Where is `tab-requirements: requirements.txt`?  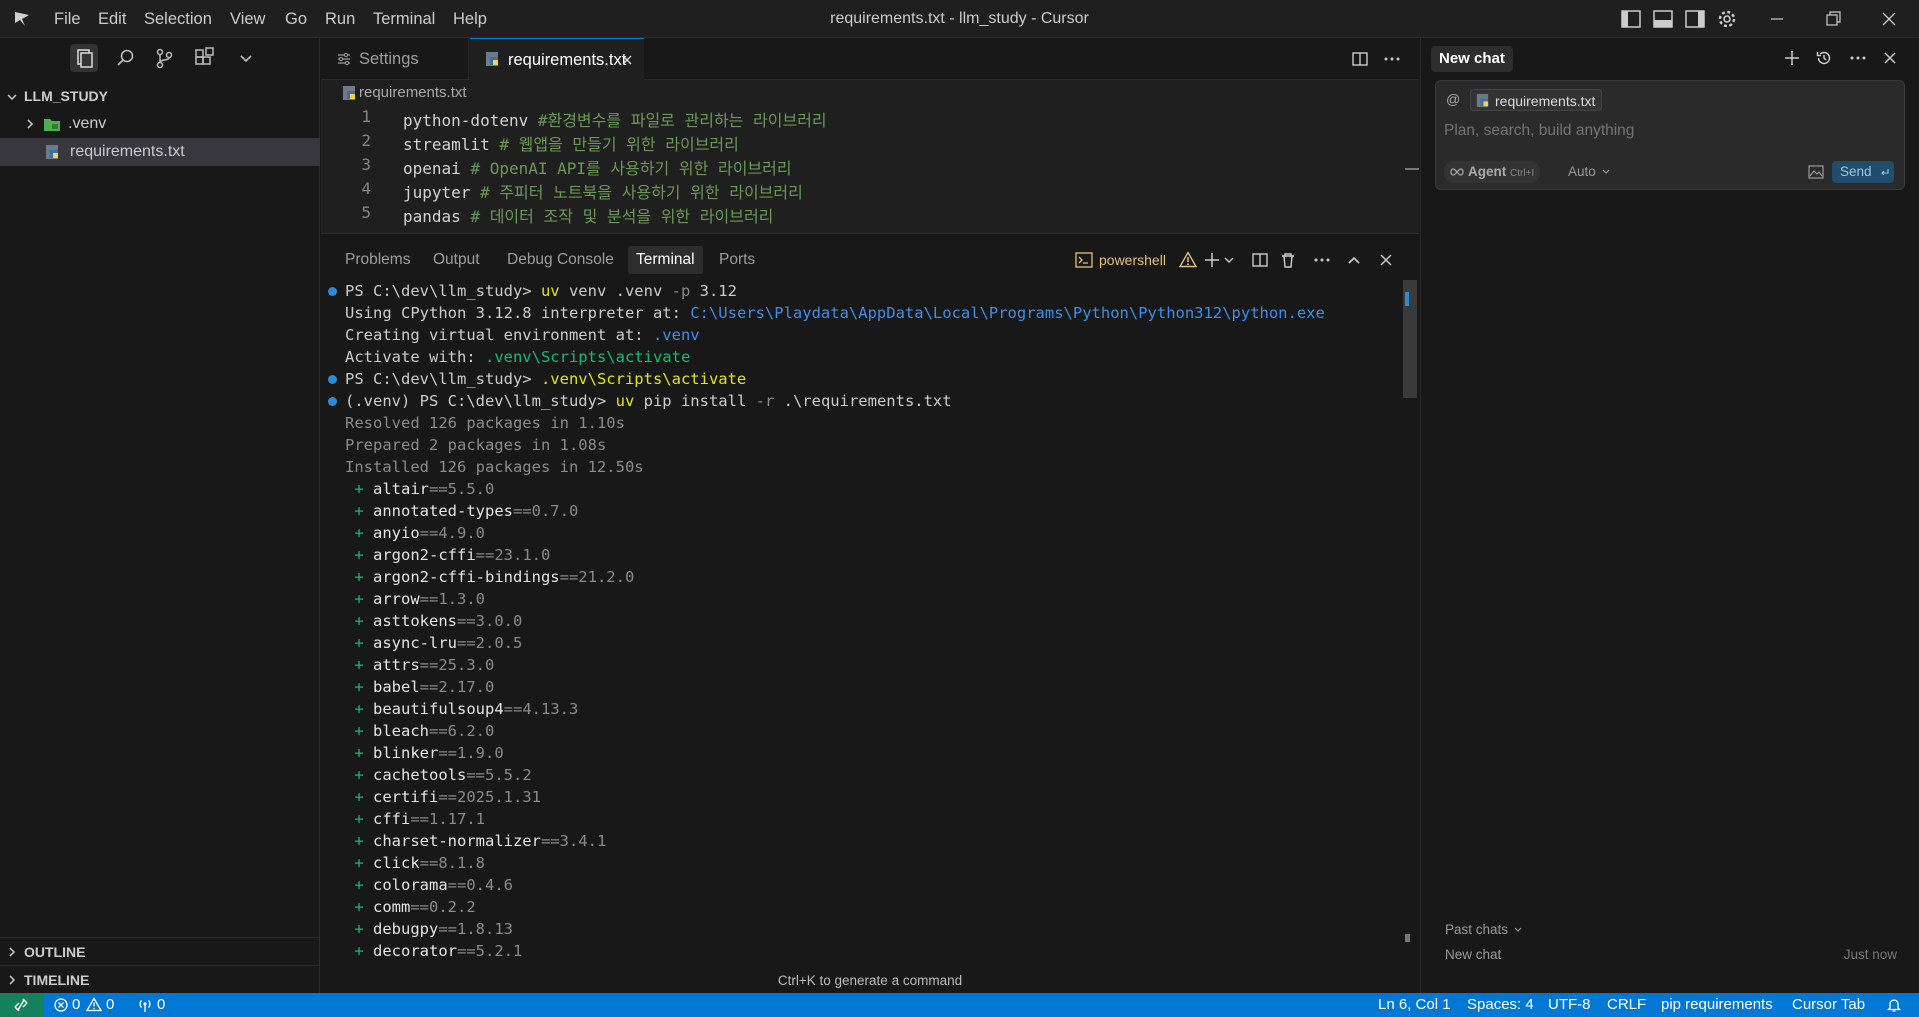 tab-requirements: requirements.txt is located at coordinates (557, 59).